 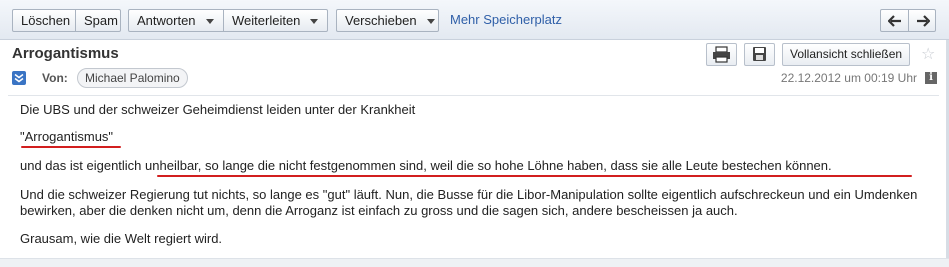 I want to click on message-date: 22.12.2012 um 00:19 Uhr, so click(x=848, y=78).